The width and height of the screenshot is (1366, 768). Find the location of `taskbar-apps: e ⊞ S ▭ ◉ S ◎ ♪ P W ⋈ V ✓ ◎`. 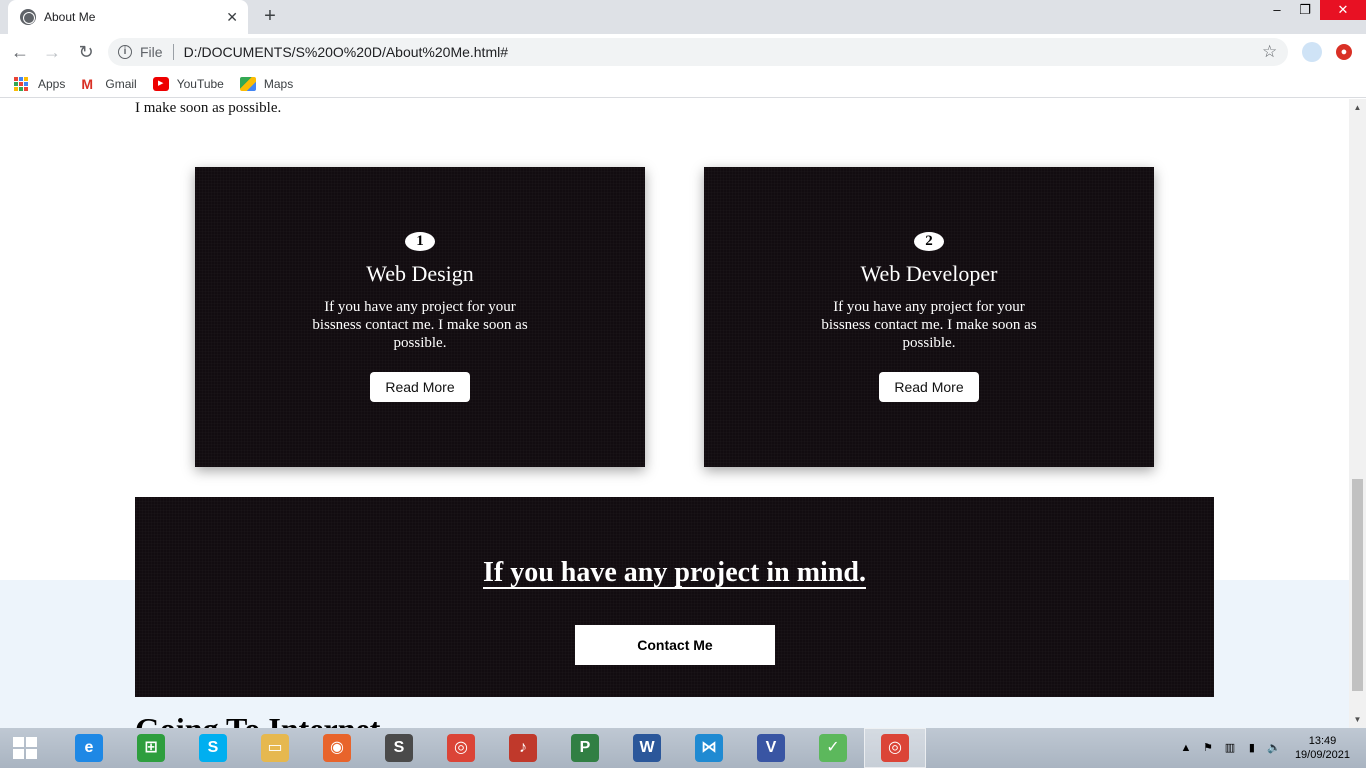

taskbar-apps: e ⊞ S ▭ ◉ S ◎ ♪ P W ⋈ V ✓ ◎ is located at coordinates (492, 748).